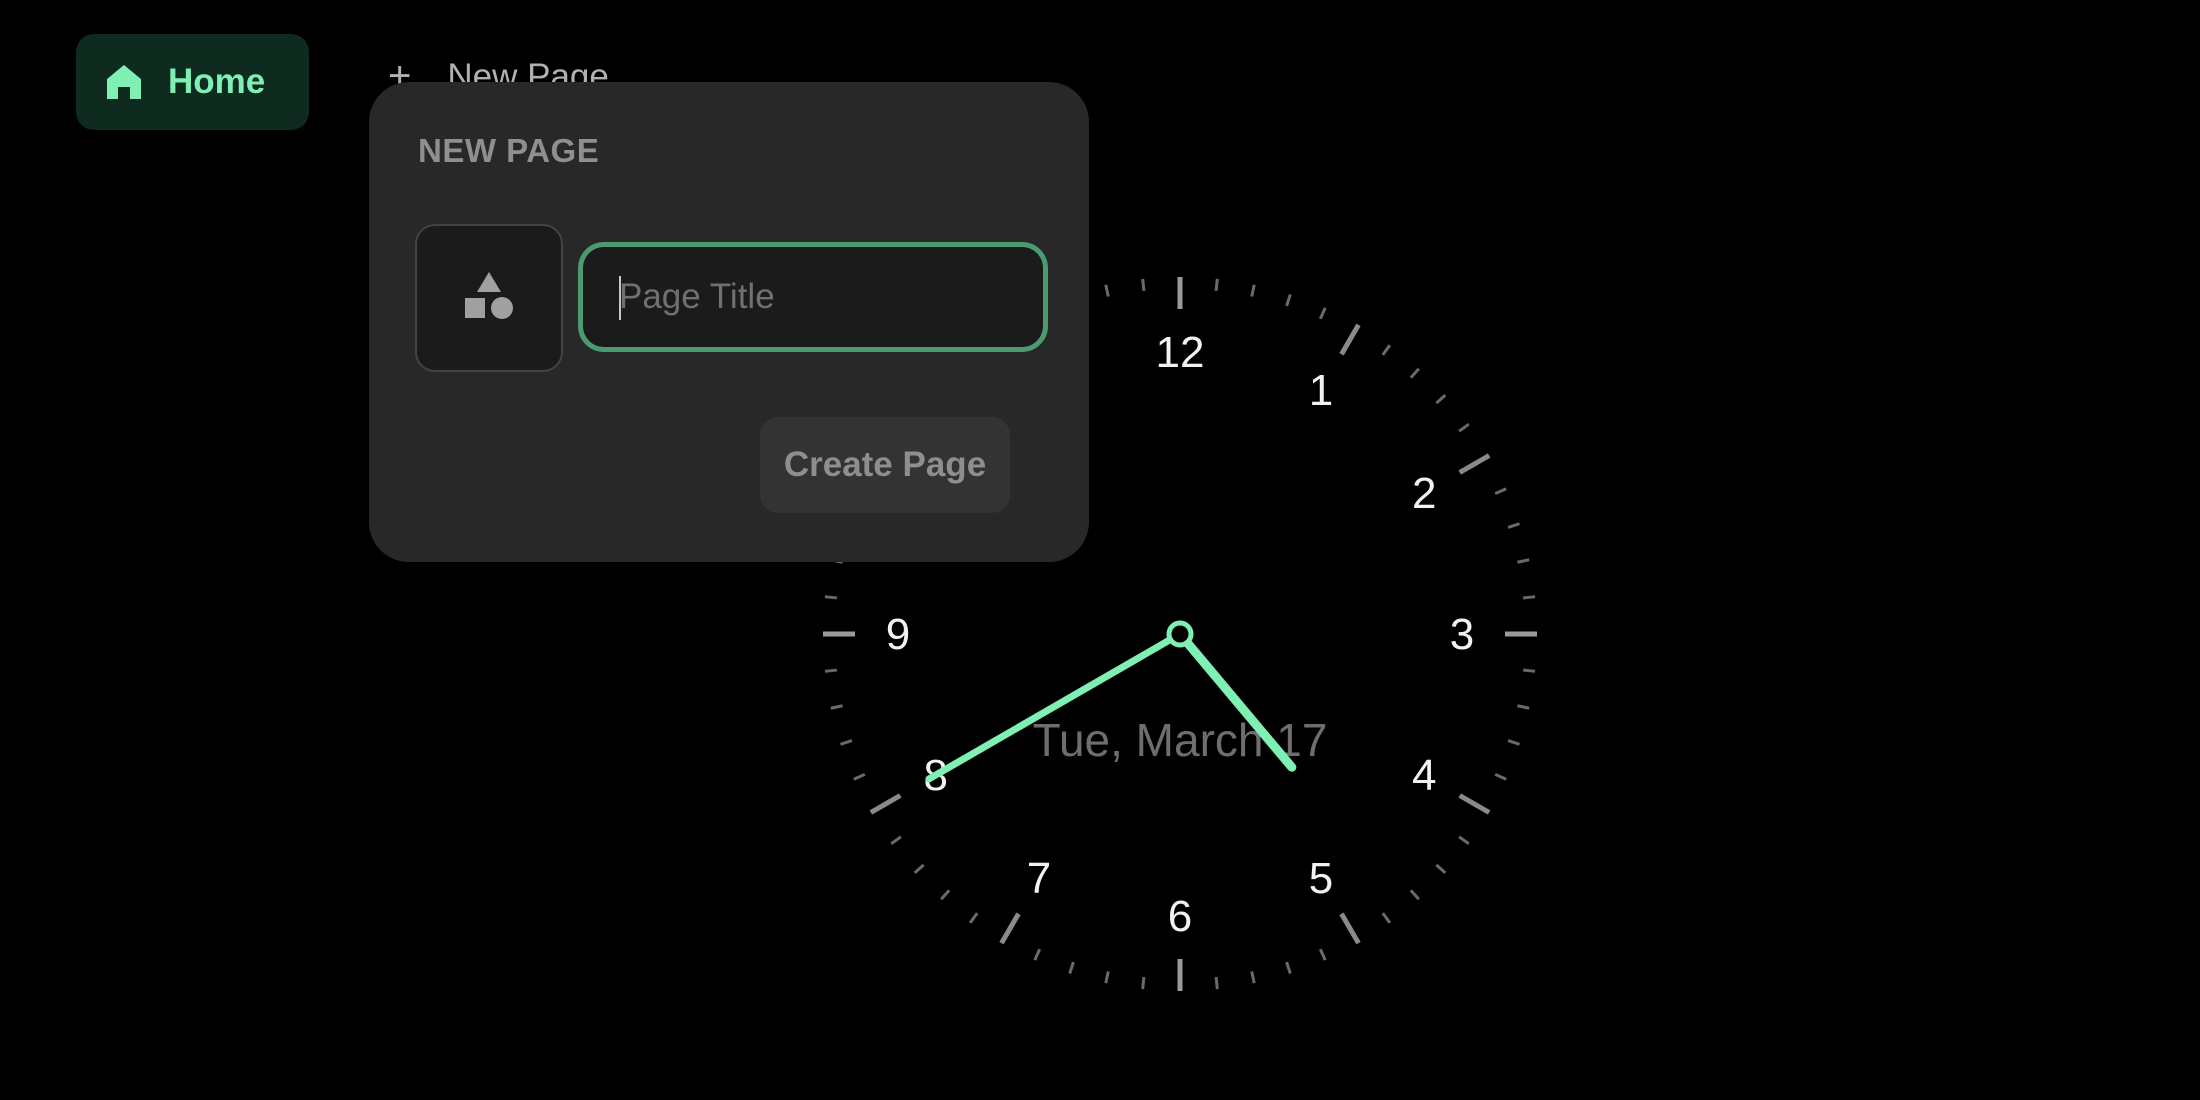  Describe the element at coordinates (1039, 878) in the screenshot. I see `clock-numeral: 7` at that location.